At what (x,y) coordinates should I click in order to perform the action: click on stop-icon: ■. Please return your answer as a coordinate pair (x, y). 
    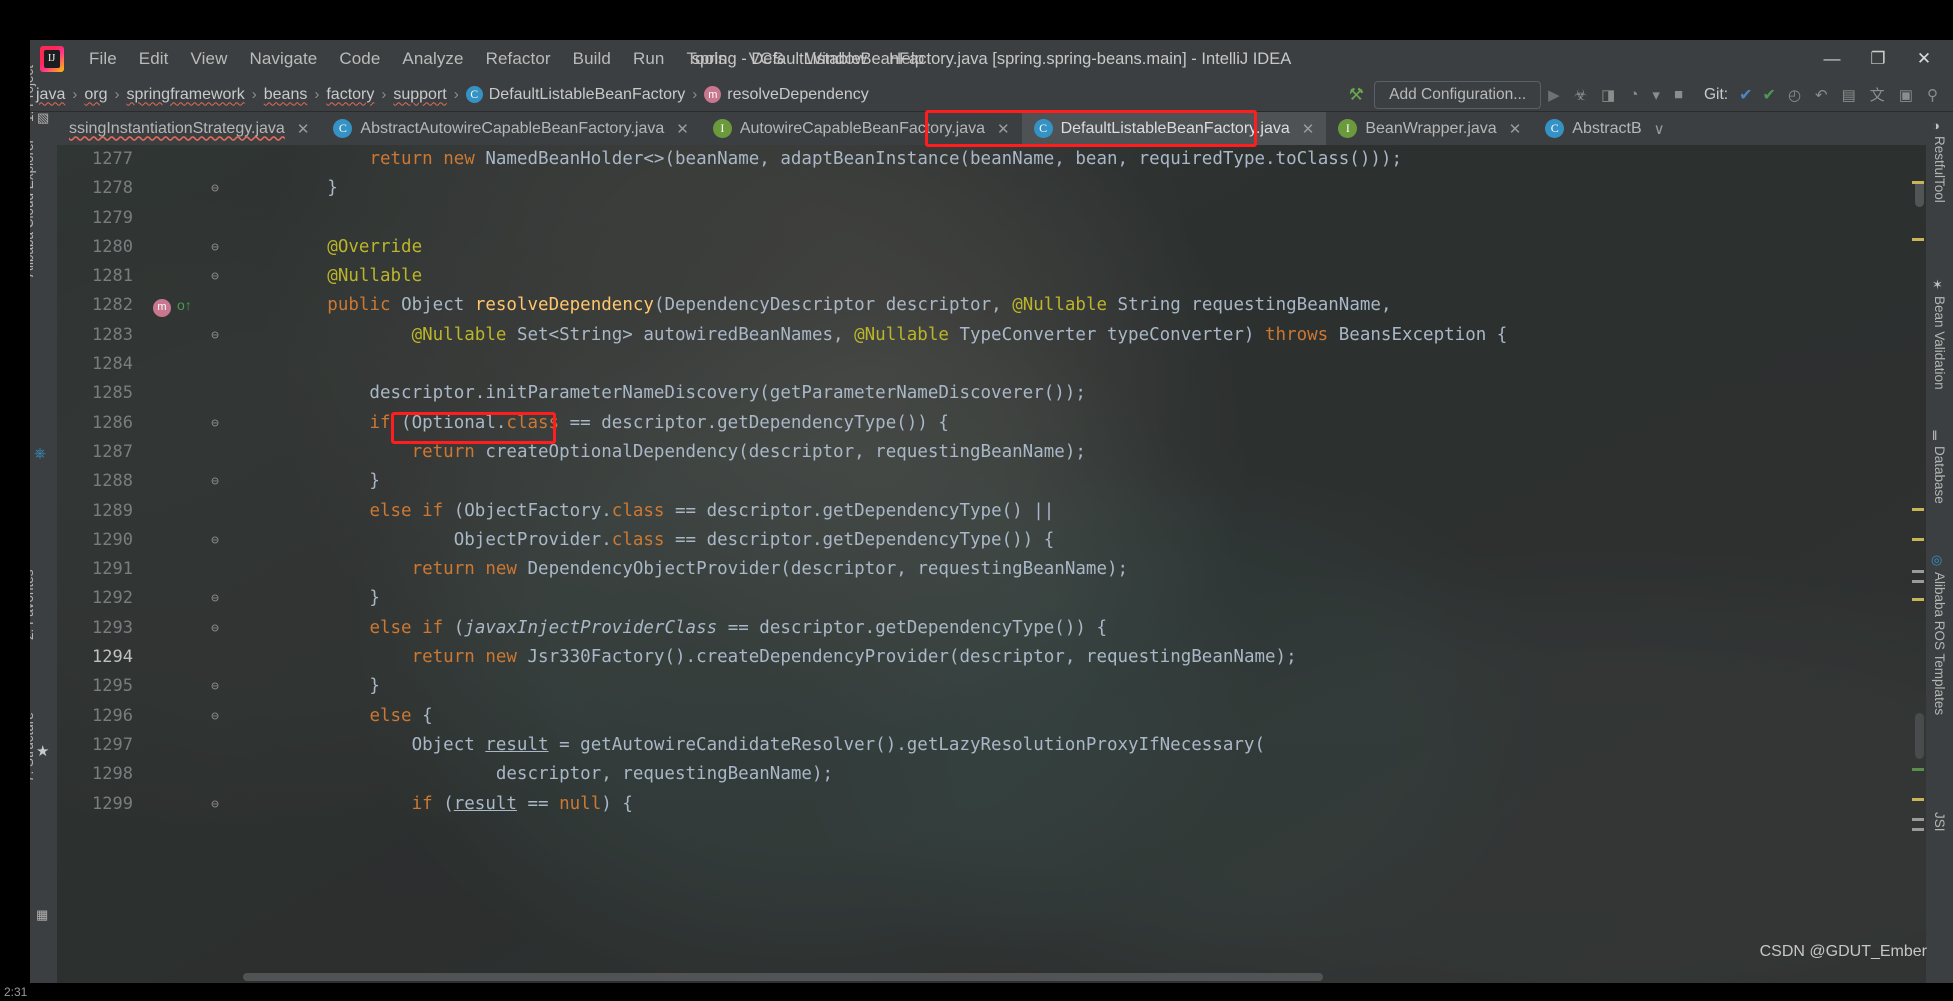
    Looking at the image, I should click on (1678, 94).